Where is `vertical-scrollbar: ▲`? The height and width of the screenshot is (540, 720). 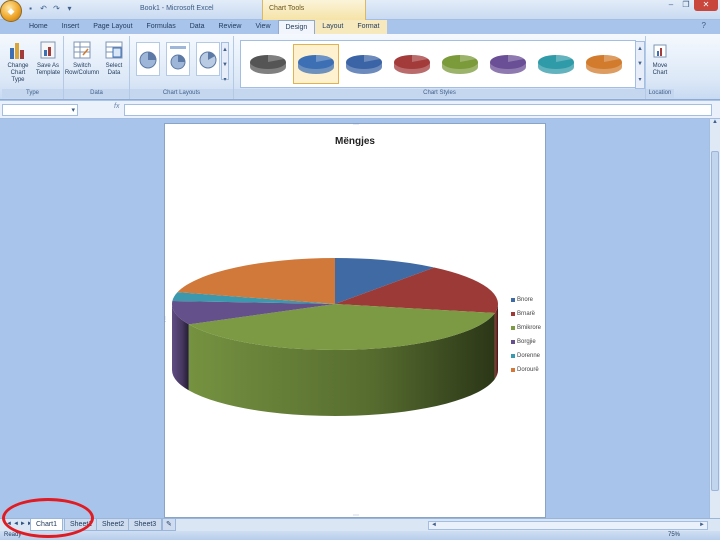 vertical-scrollbar: ▲ is located at coordinates (714, 318).